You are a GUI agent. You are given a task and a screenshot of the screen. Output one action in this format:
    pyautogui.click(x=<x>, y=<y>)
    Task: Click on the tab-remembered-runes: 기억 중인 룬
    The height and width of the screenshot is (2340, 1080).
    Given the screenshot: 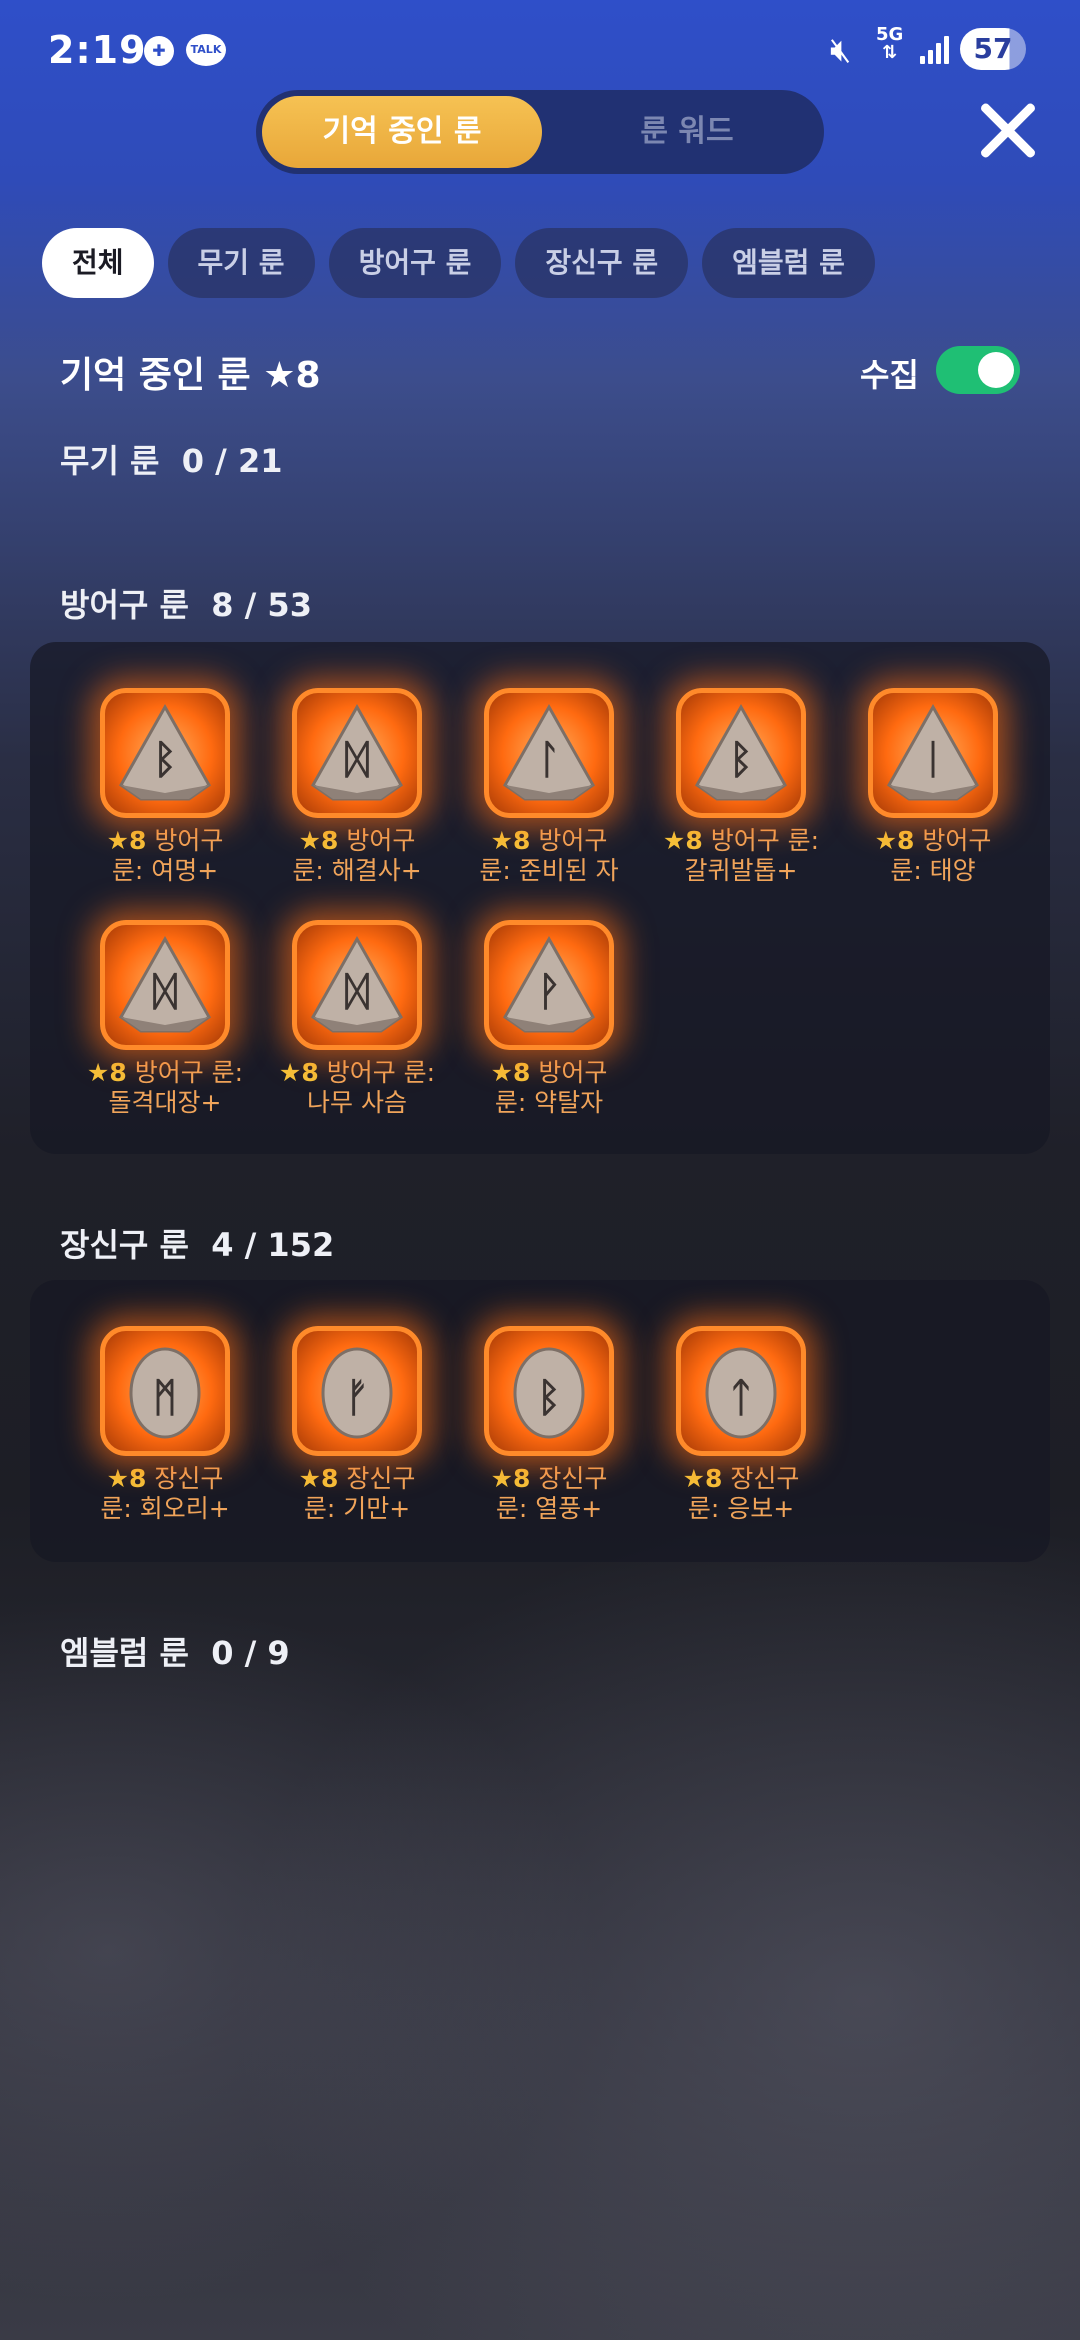 What is the action you would take?
    pyautogui.click(x=402, y=132)
    